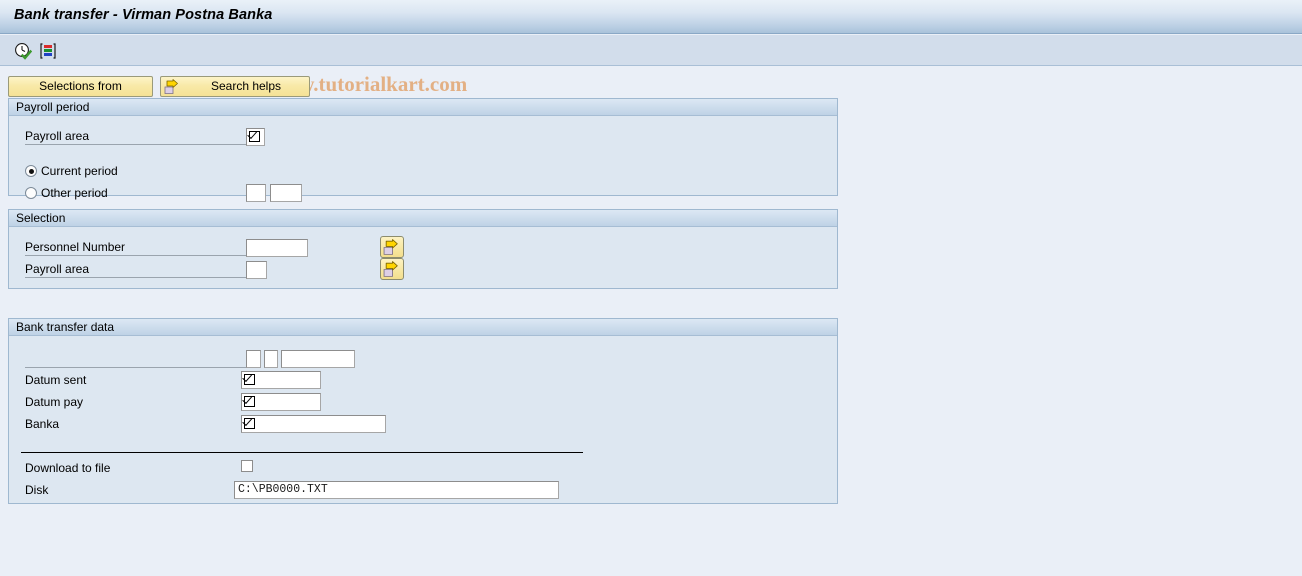 Image resolution: width=1302 pixels, height=576 pixels. What do you see at coordinates (75, 247) in the screenshot?
I see `personnel-number-label: Personnel Number` at bounding box center [75, 247].